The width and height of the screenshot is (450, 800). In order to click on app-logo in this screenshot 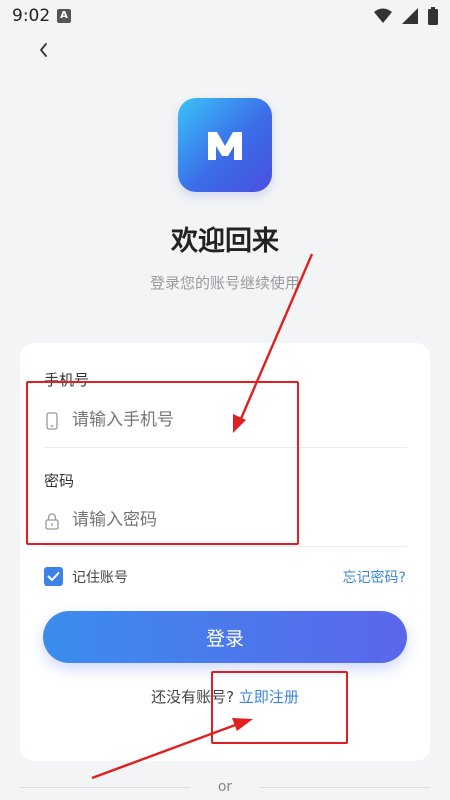, I will do `click(225, 145)`.